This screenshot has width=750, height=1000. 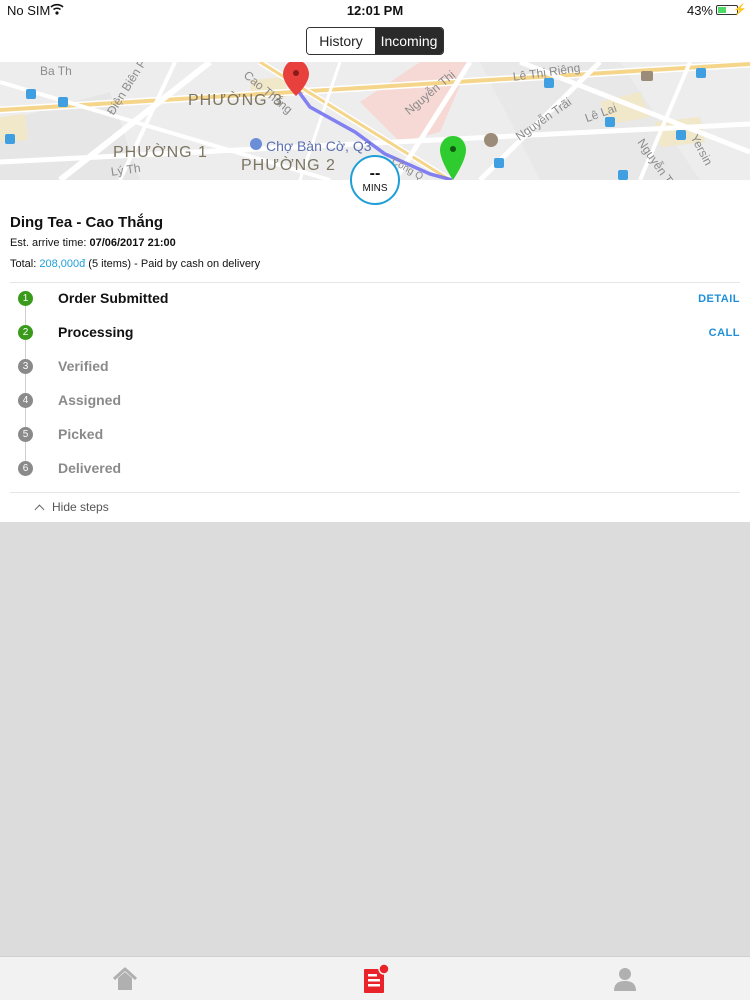 What do you see at coordinates (25, 264) in the screenshot?
I see `total-label: Total:` at bounding box center [25, 264].